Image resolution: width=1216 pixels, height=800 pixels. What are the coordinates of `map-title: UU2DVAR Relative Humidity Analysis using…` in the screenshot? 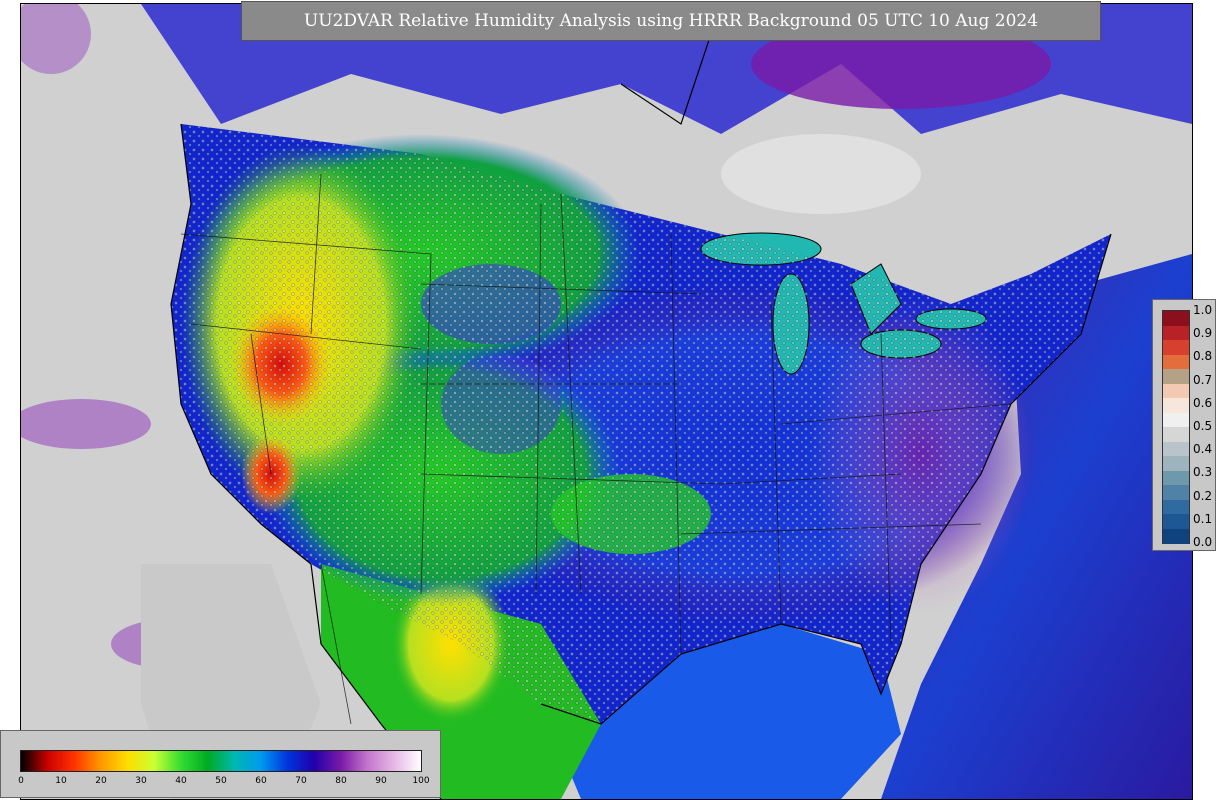 It's located at (671, 21).